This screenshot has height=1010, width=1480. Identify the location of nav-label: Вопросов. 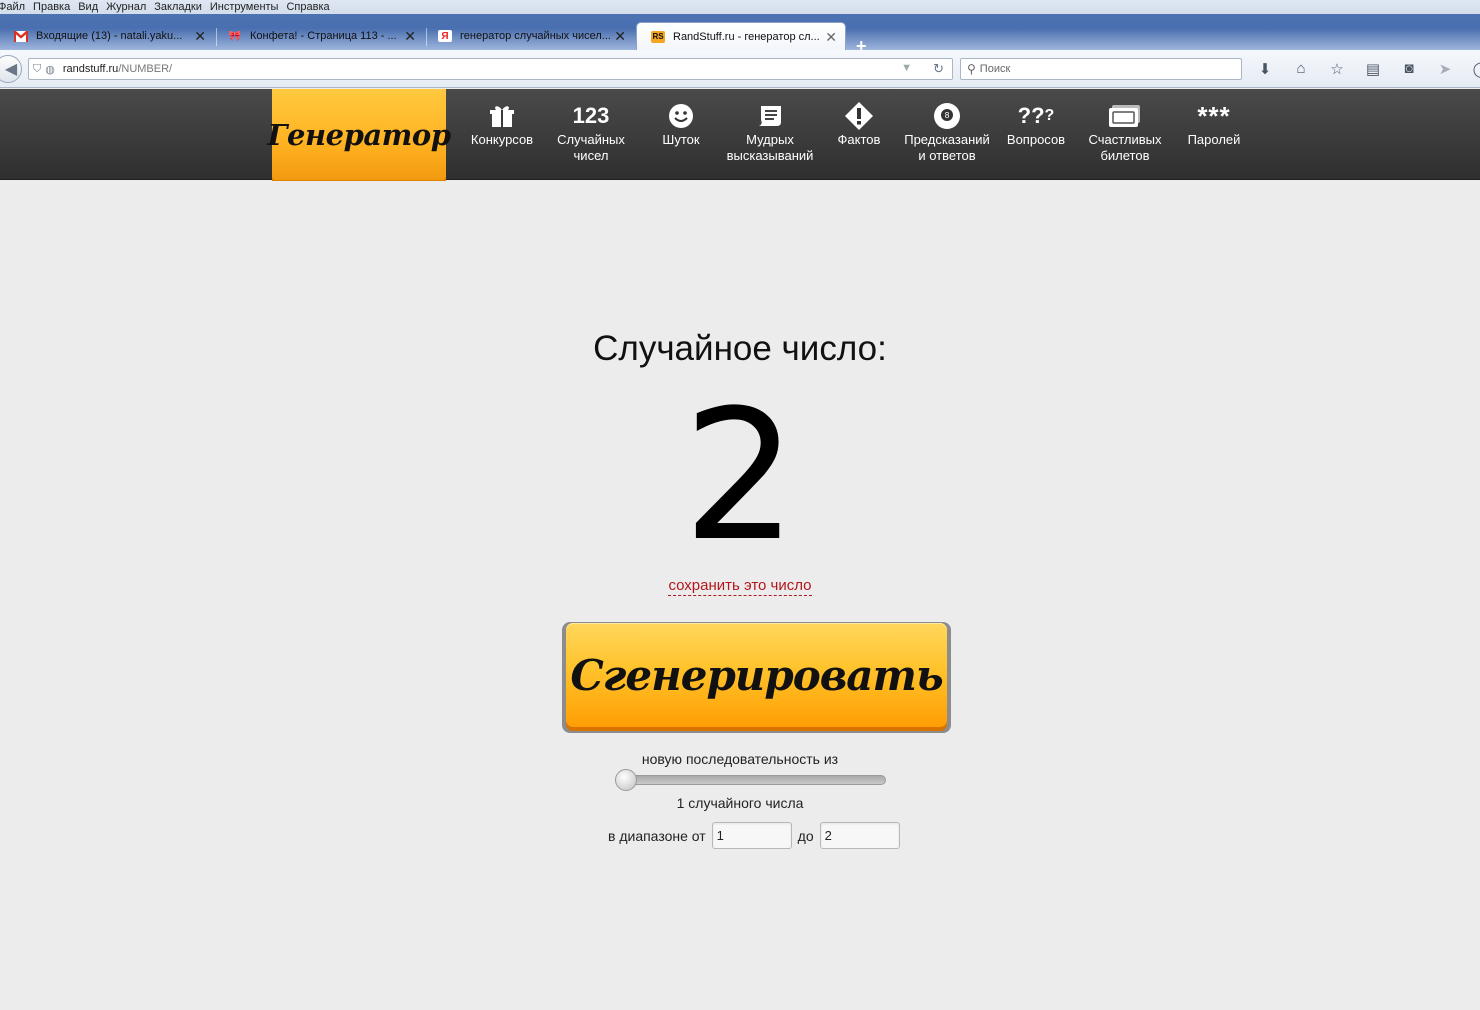
(1036, 139).